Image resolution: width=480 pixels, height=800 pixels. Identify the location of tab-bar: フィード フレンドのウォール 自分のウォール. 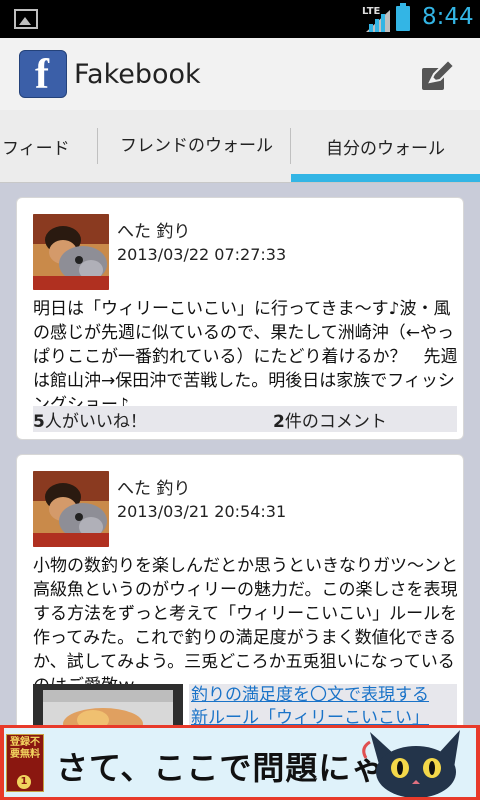
(240, 146).